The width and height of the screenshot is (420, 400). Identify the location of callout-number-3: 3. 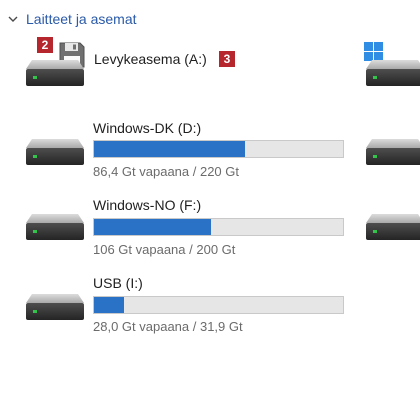
(227, 59).